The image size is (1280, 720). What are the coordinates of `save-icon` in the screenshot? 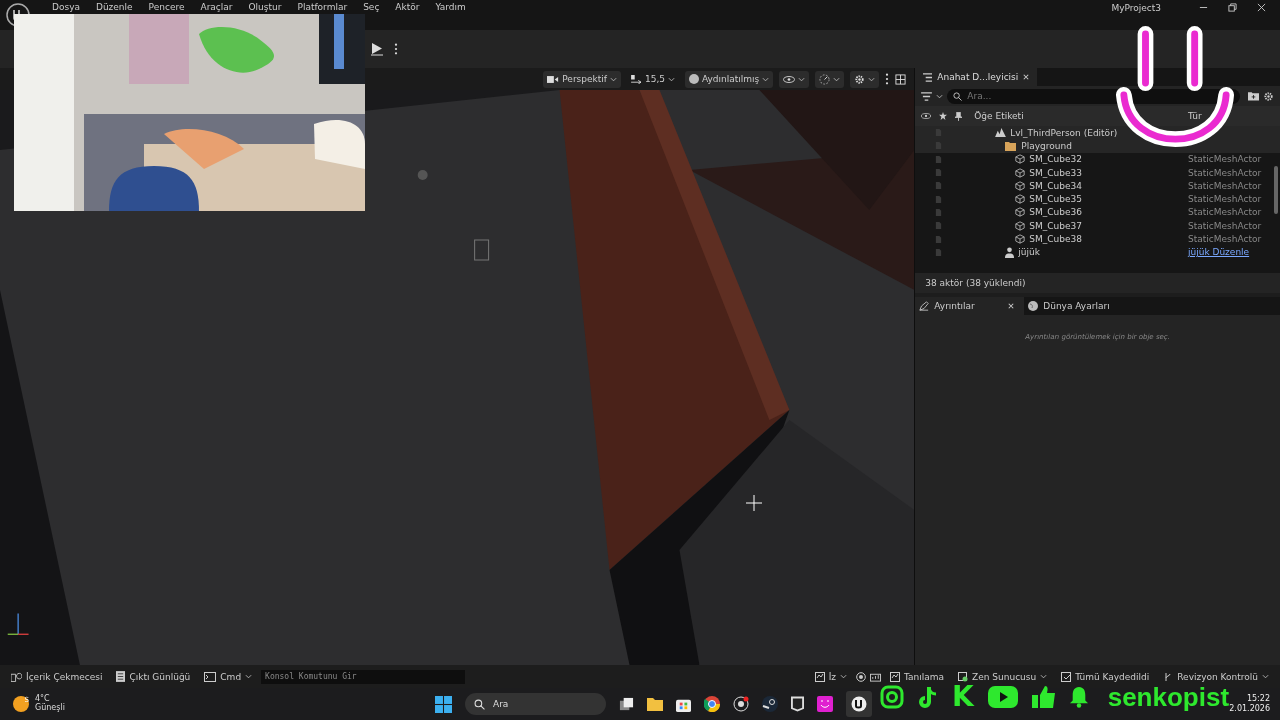 It's located at (1066, 676).